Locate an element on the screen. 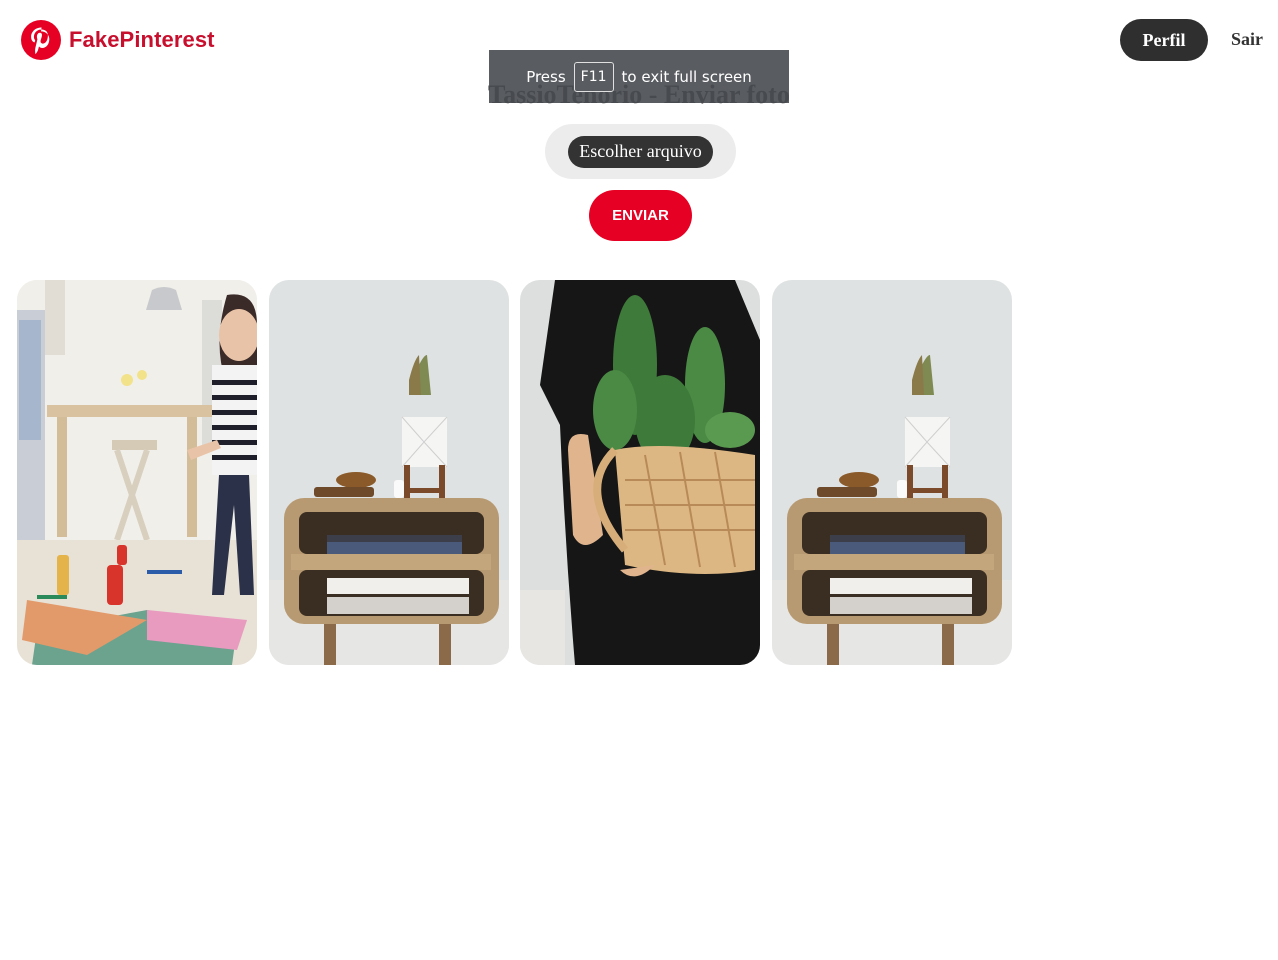 This screenshot has width=1278, height=960. photo-child-drawing is located at coordinates (137, 472).